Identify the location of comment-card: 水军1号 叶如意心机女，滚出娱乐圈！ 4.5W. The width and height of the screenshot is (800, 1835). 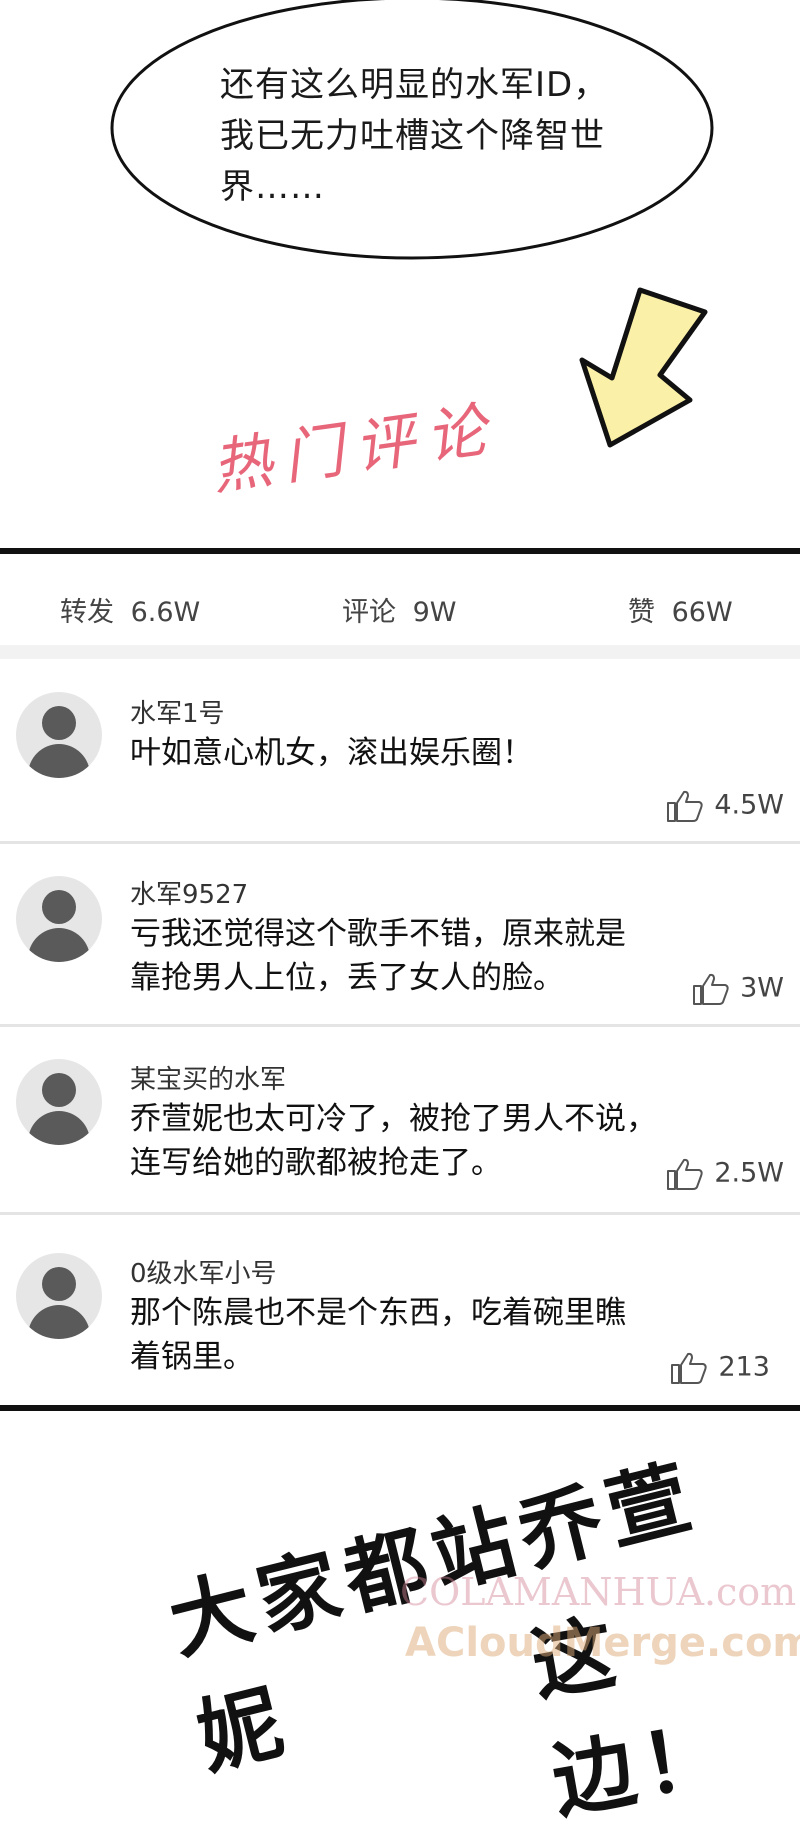
(400, 750).